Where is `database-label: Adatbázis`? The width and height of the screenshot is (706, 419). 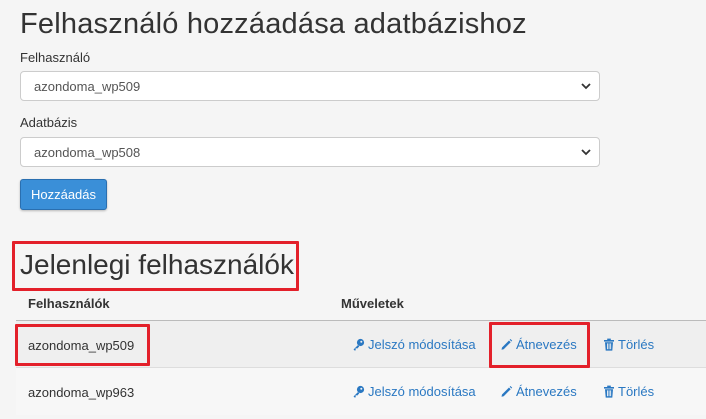
database-label: Adatbázis is located at coordinates (49, 122).